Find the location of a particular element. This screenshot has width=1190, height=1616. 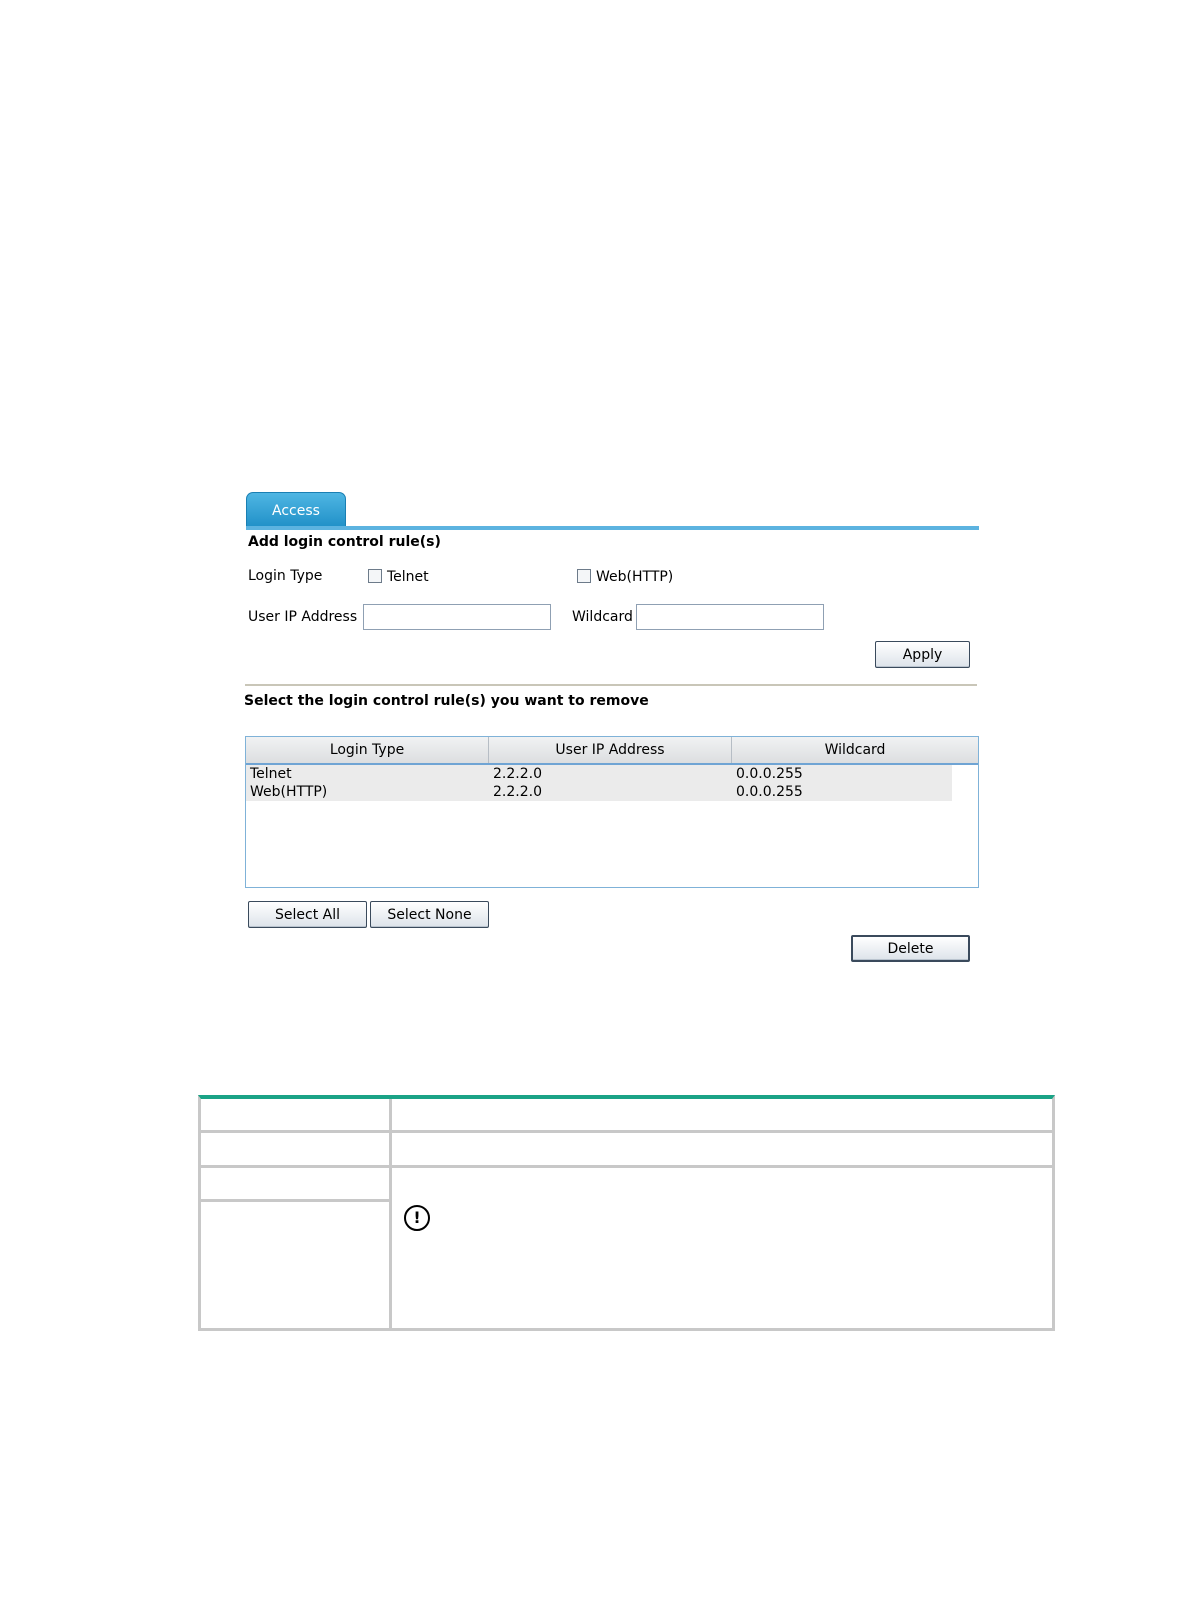

telnet-checkbox-label: Telnet is located at coordinates (408, 577).